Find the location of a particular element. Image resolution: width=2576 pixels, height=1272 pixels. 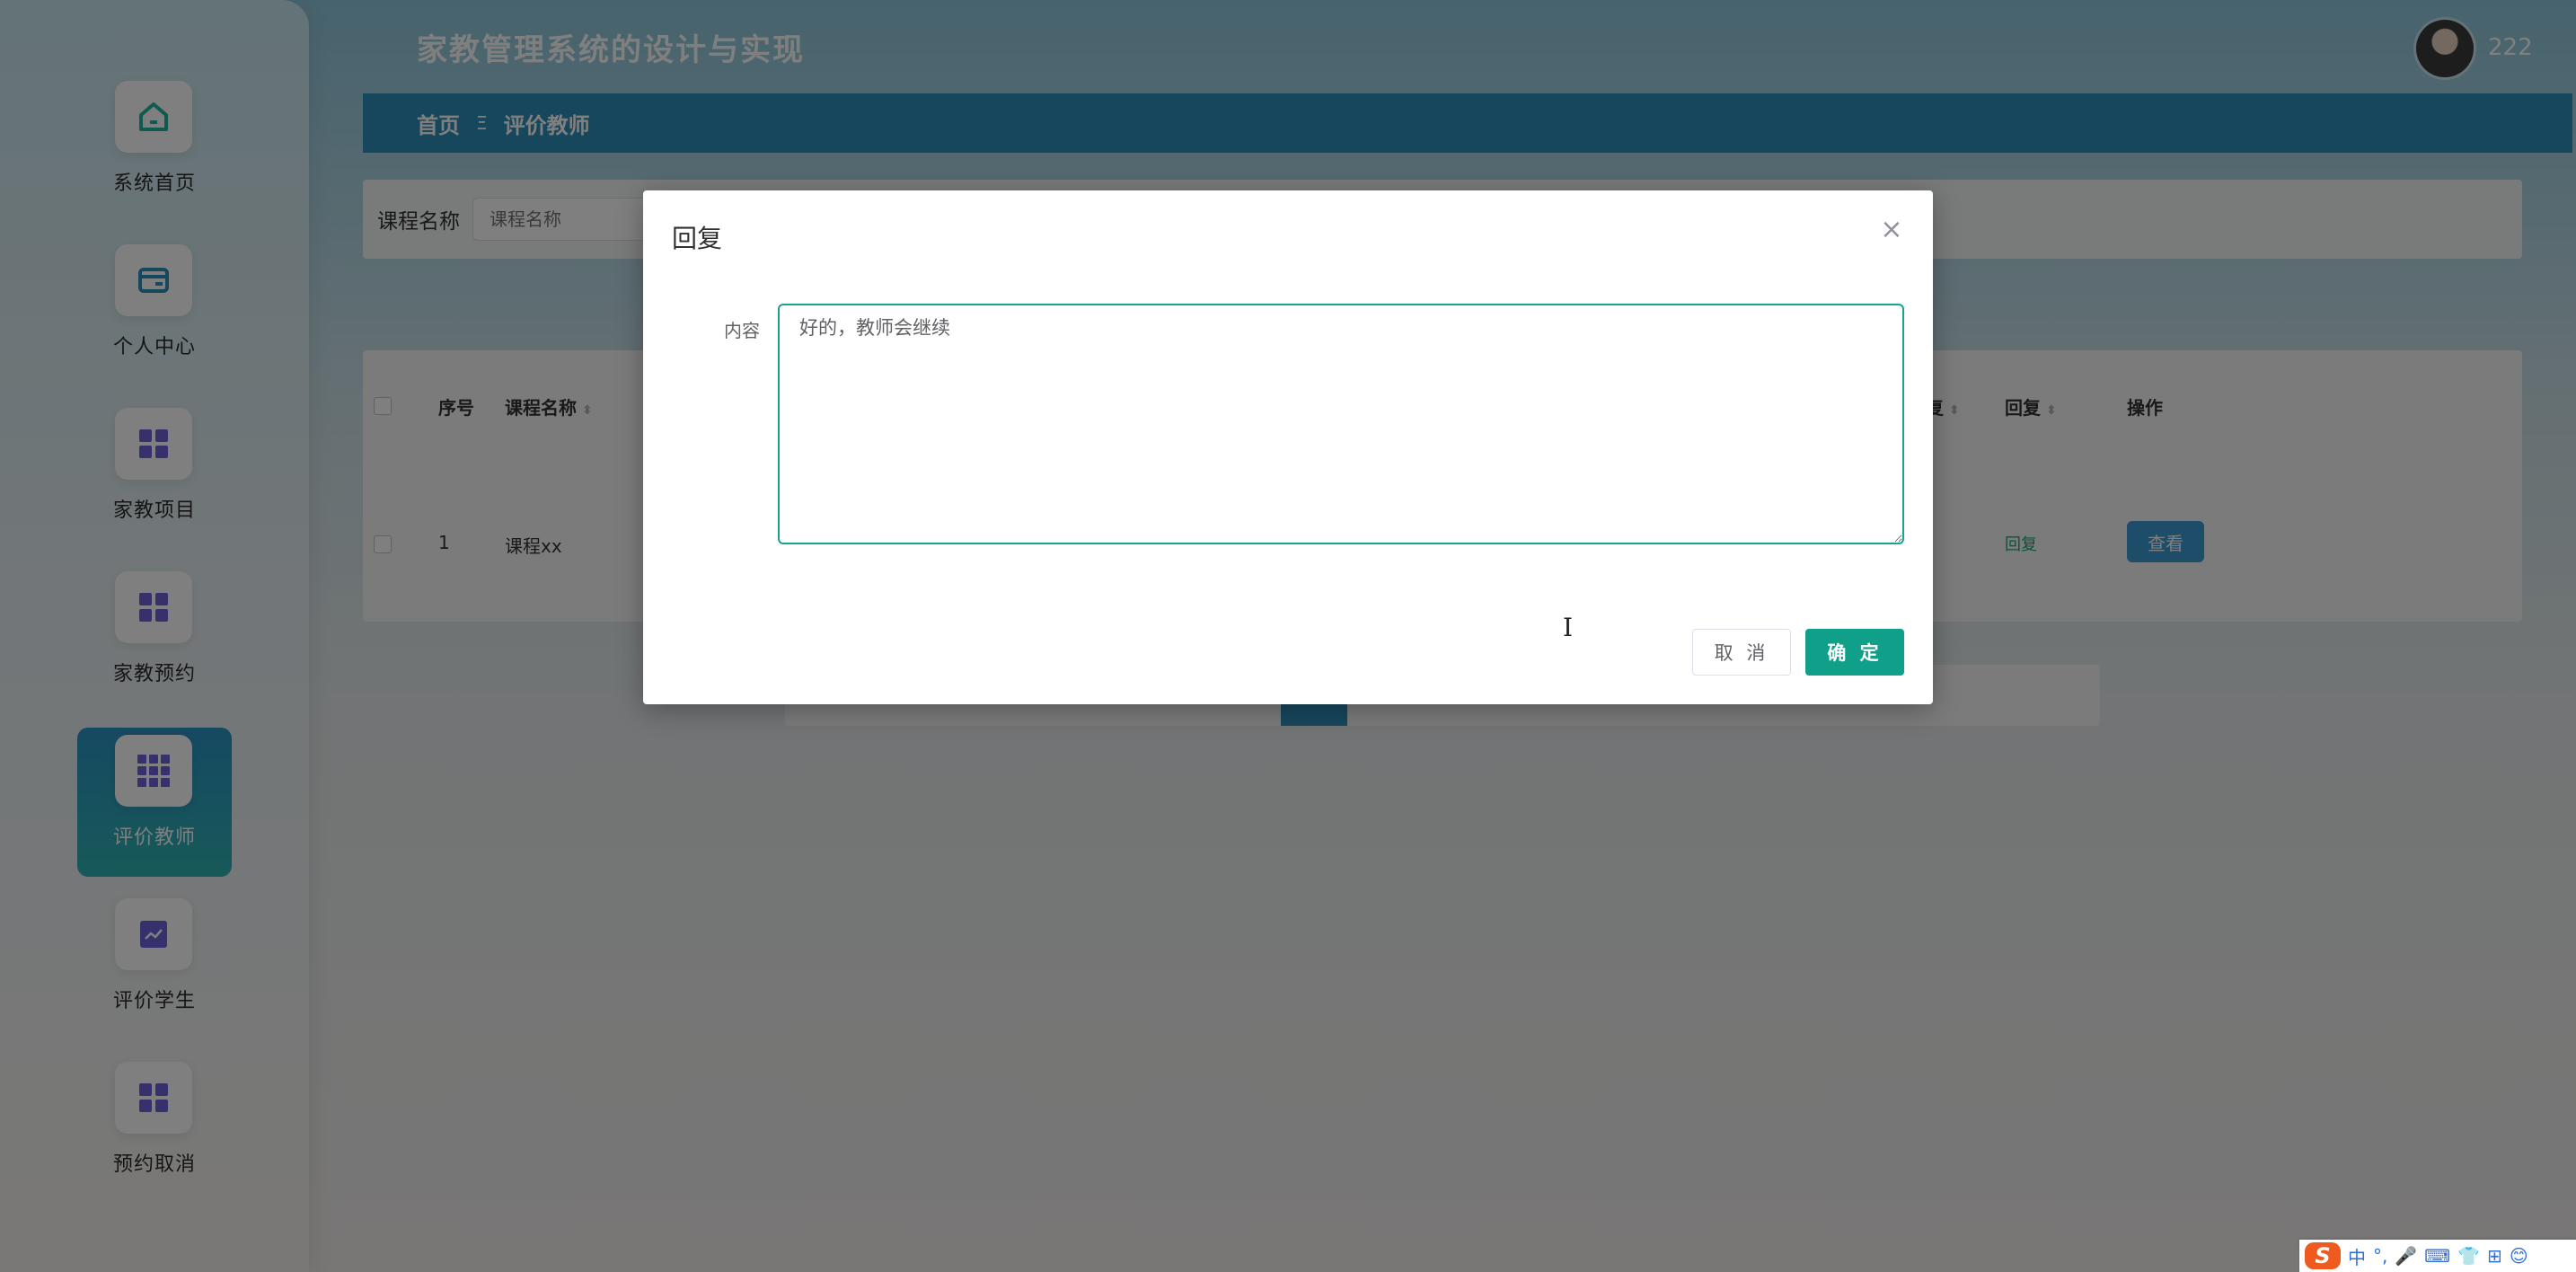

ime-punctuation-icon: °, is located at coordinates (2380, 1256).